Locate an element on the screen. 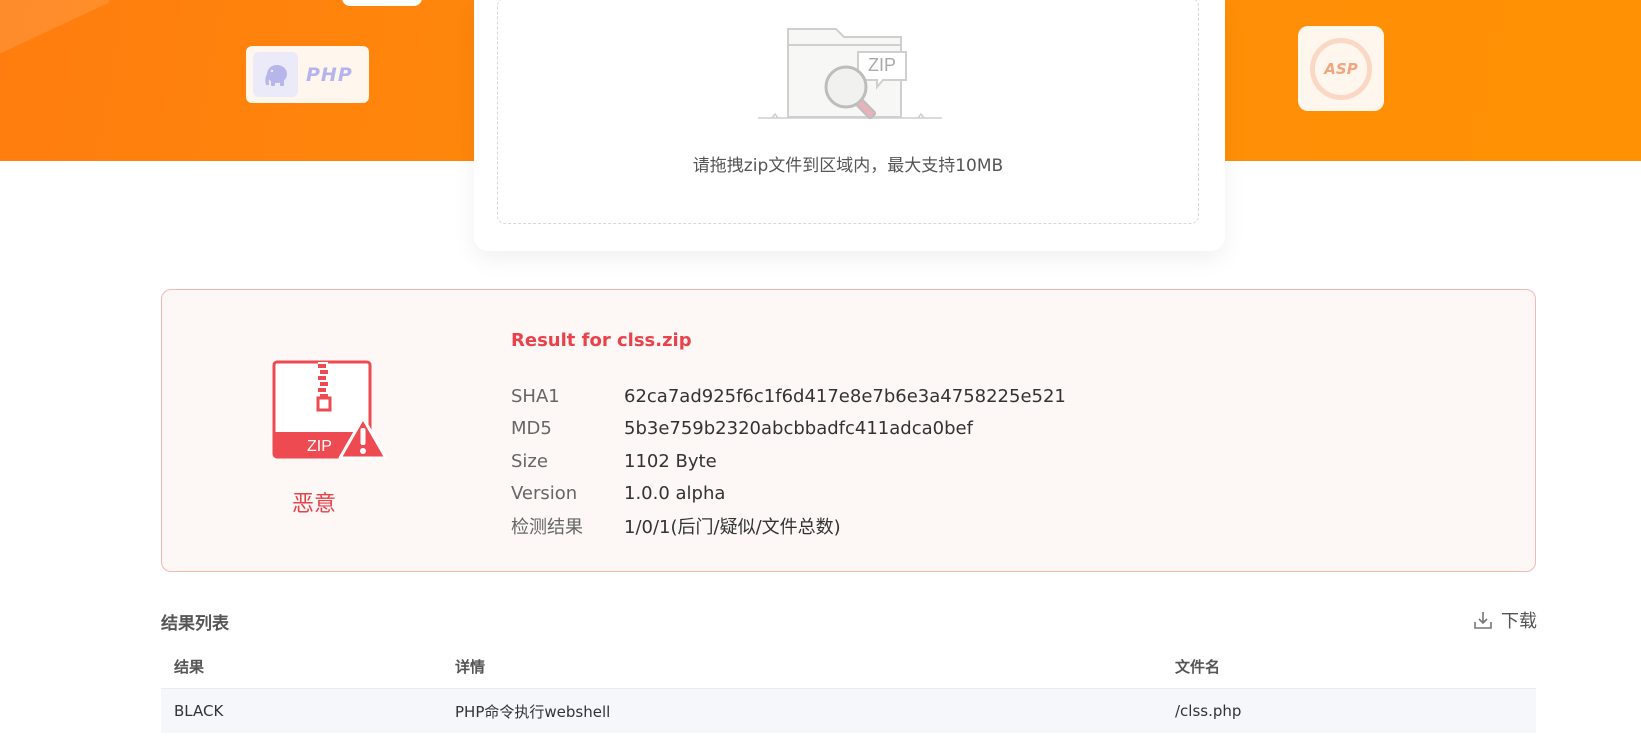 The height and width of the screenshot is (747, 1641). info-key: MD5 is located at coordinates (531, 429).